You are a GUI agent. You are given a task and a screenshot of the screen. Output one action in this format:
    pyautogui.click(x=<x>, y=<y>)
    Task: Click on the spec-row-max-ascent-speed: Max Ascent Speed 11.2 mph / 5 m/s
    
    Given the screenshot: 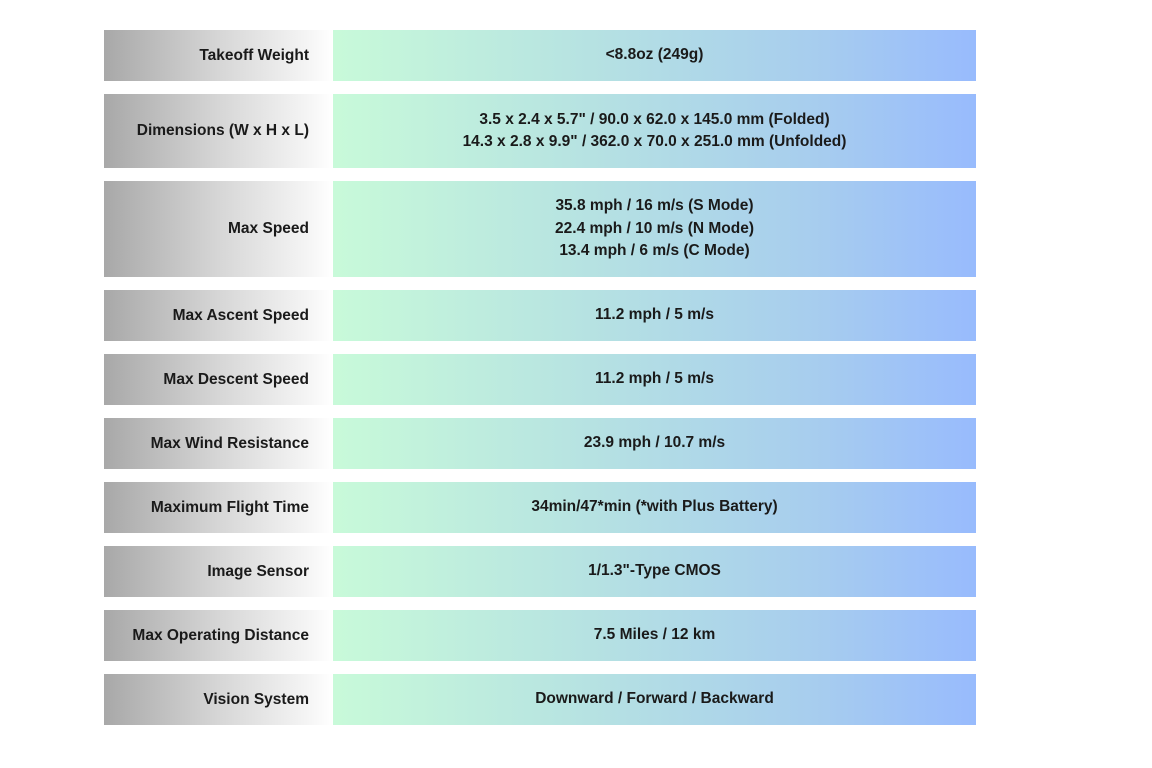 What is the action you would take?
    pyautogui.click(x=540, y=315)
    